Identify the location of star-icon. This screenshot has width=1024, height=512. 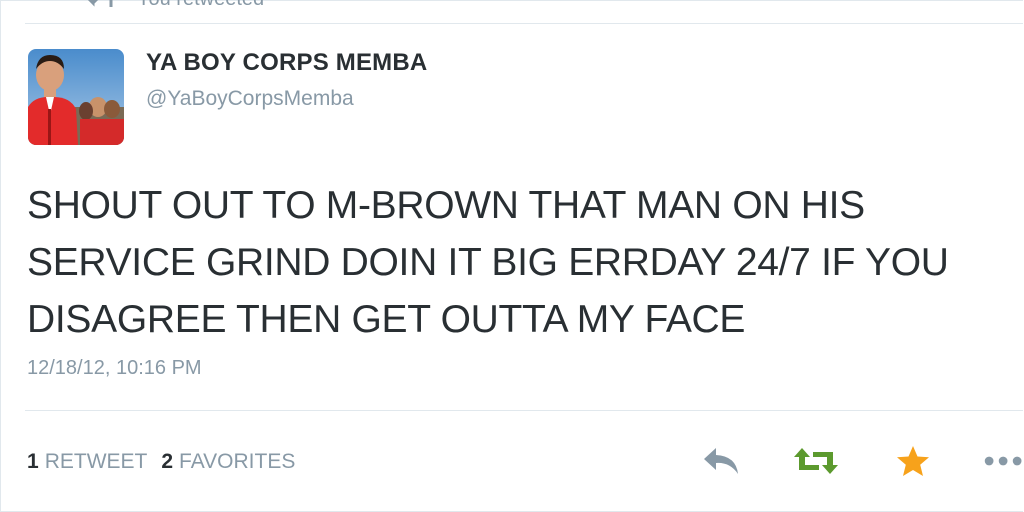
(913, 461).